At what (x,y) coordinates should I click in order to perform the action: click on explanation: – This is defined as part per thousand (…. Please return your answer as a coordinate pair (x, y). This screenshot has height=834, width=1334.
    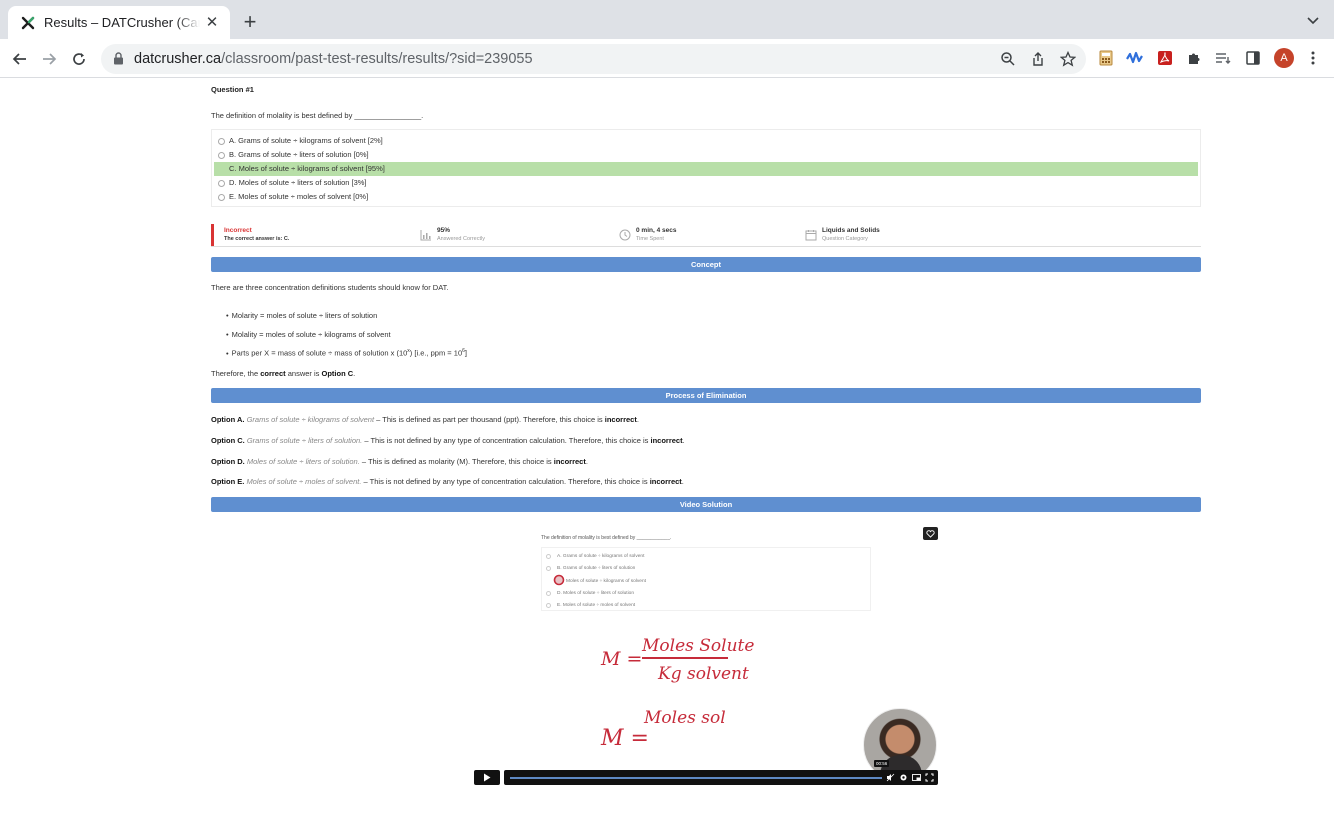
    Looking at the image, I should click on (489, 419).